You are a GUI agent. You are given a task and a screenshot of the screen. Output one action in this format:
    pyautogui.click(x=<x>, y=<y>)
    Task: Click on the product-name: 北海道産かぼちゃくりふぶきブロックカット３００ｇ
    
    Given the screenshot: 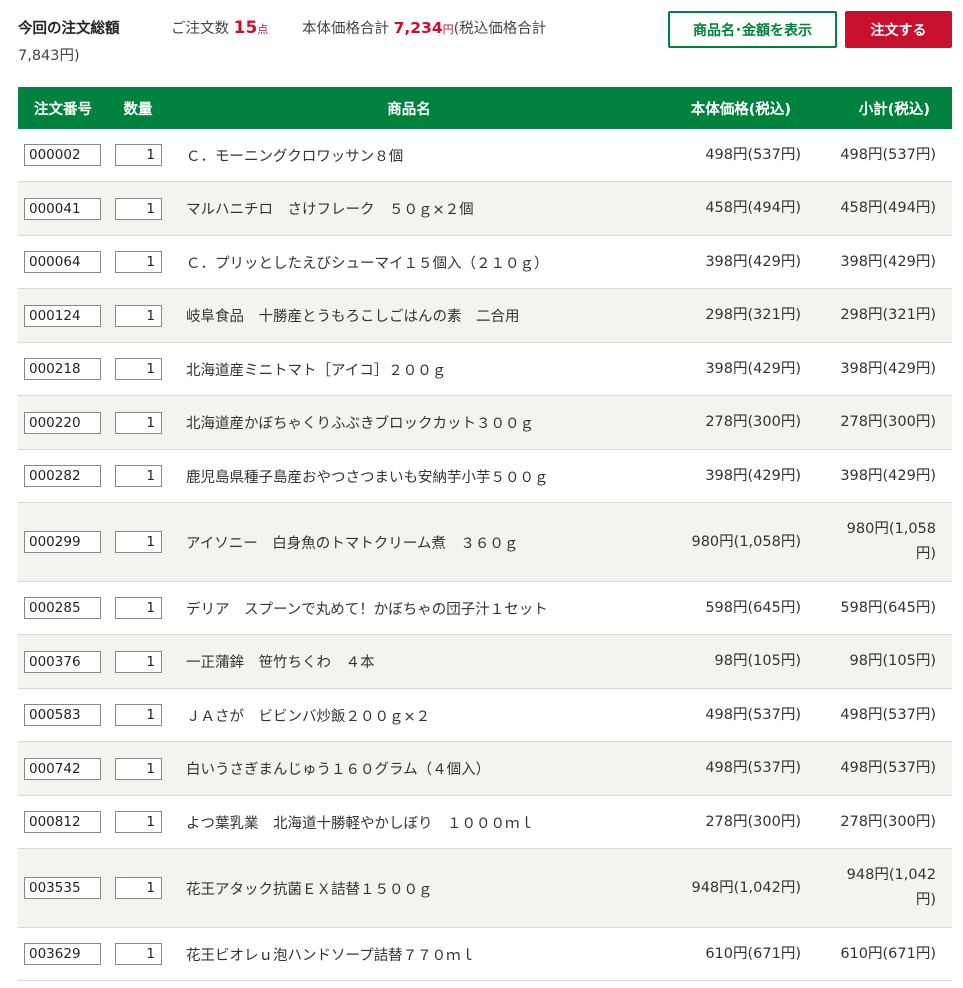 What is the action you would take?
    pyautogui.click(x=360, y=424)
    